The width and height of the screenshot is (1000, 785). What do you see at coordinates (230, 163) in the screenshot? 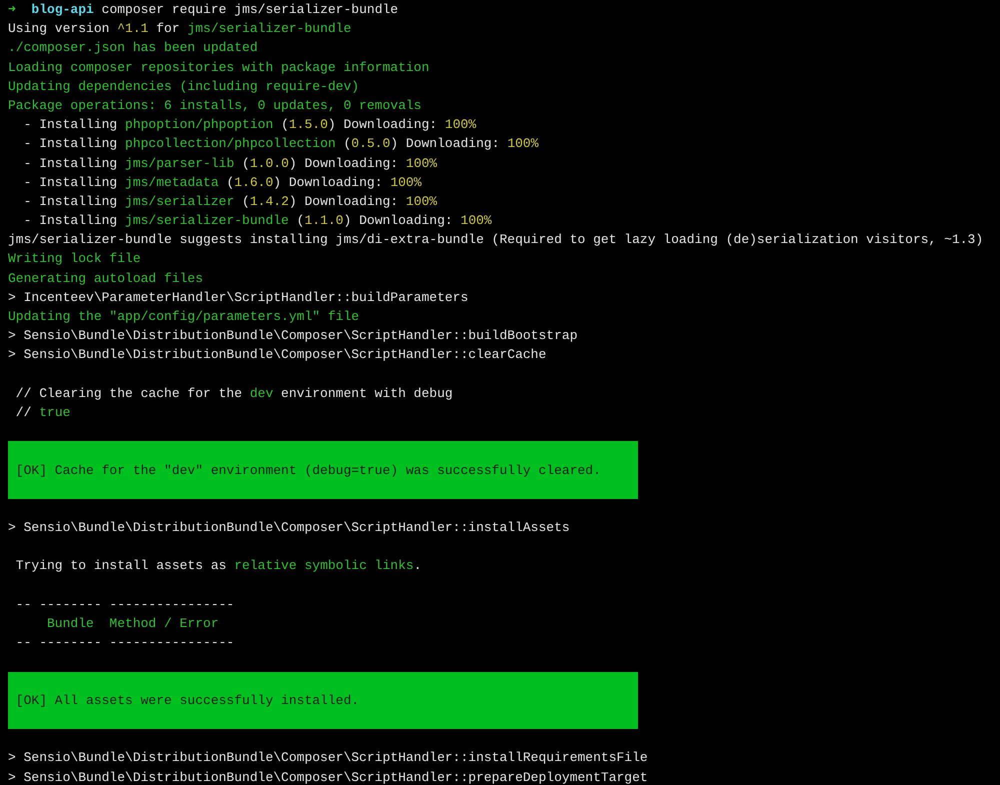
I see `terminal-line: - Installing jms/parser-lib (1.0.0) Downloading: 100%` at bounding box center [230, 163].